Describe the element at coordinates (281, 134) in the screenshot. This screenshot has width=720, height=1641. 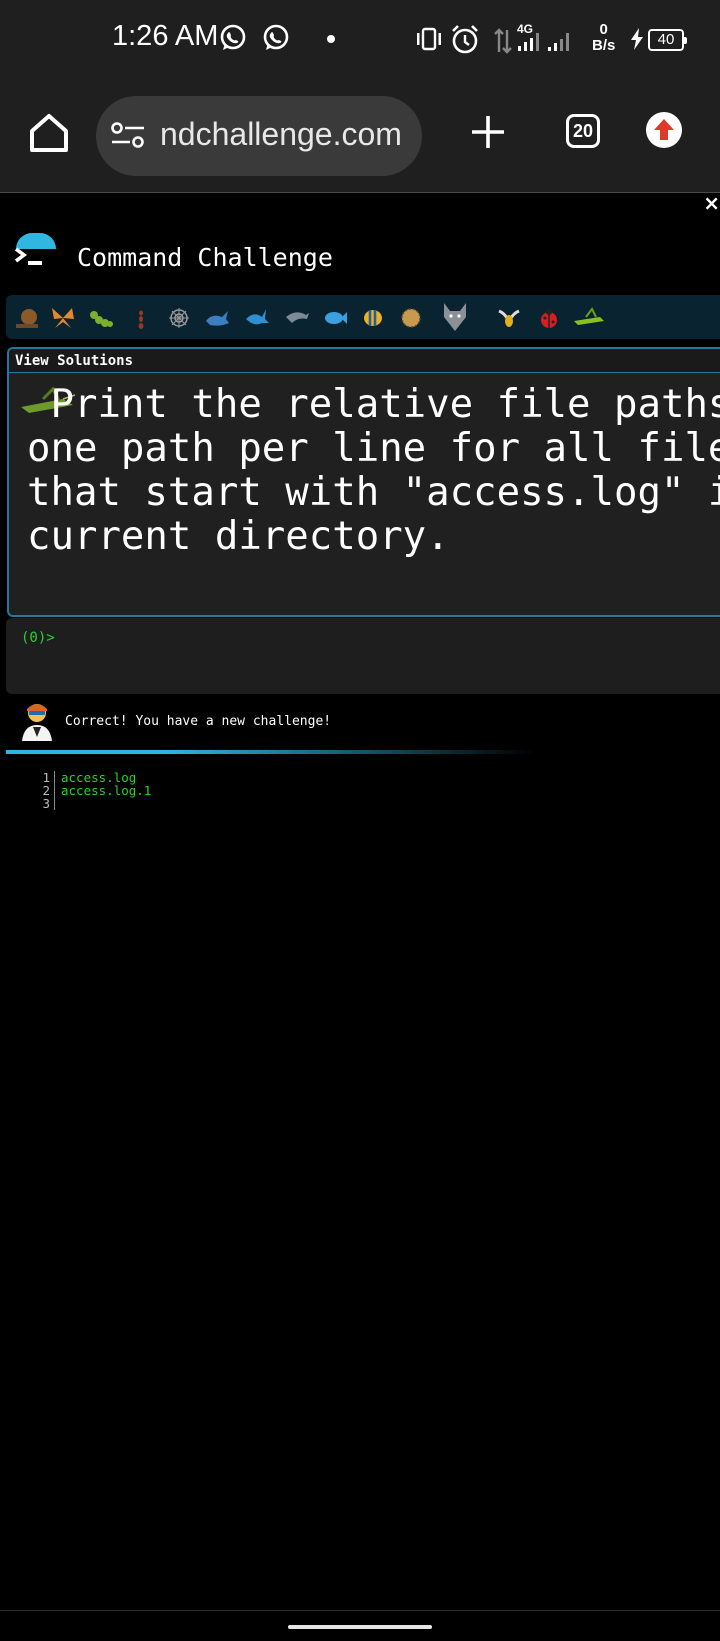
I see `url-text: ndchallenge.com` at that location.